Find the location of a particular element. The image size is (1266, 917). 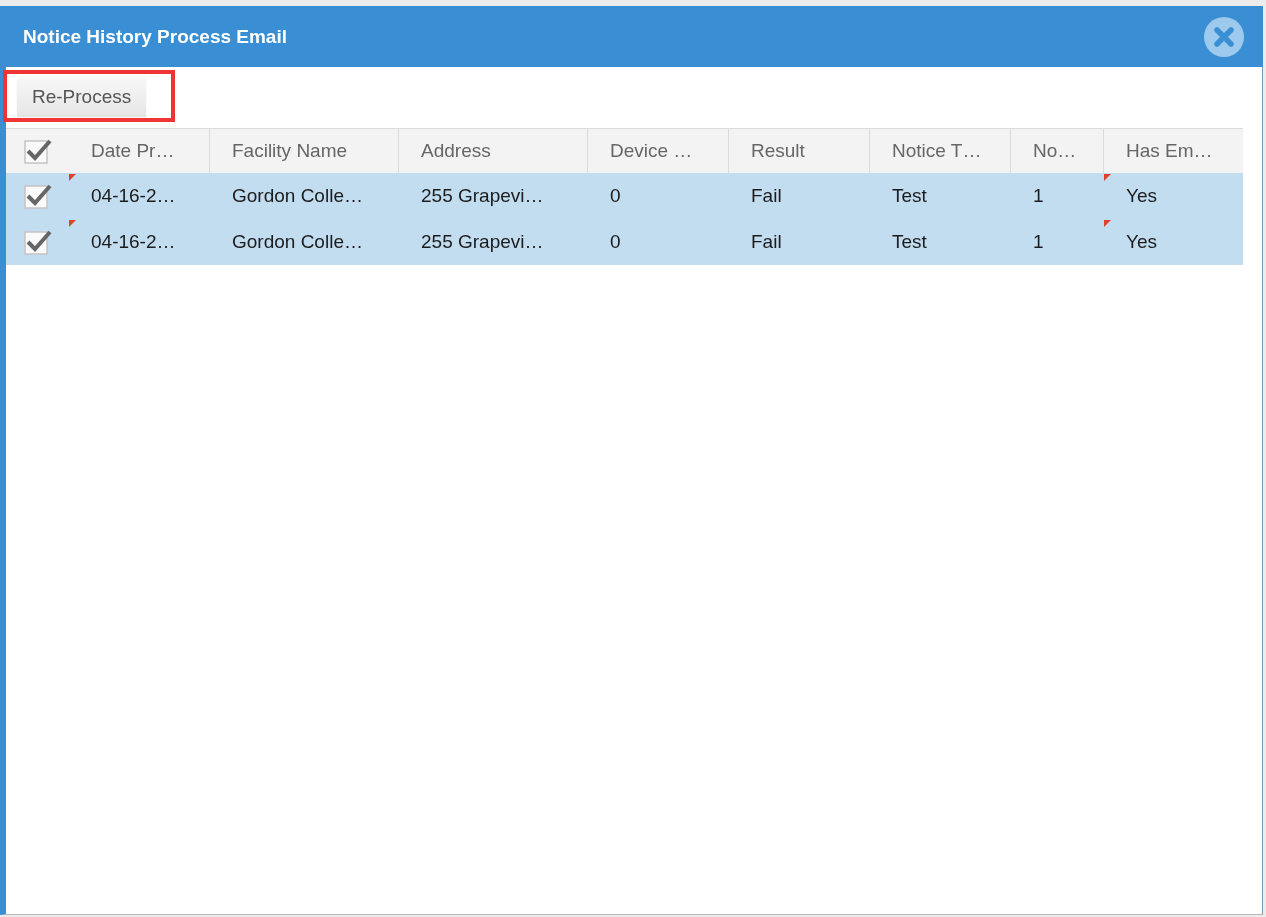

window-title: Notice History Process Email is located at coordinates (155, 36).